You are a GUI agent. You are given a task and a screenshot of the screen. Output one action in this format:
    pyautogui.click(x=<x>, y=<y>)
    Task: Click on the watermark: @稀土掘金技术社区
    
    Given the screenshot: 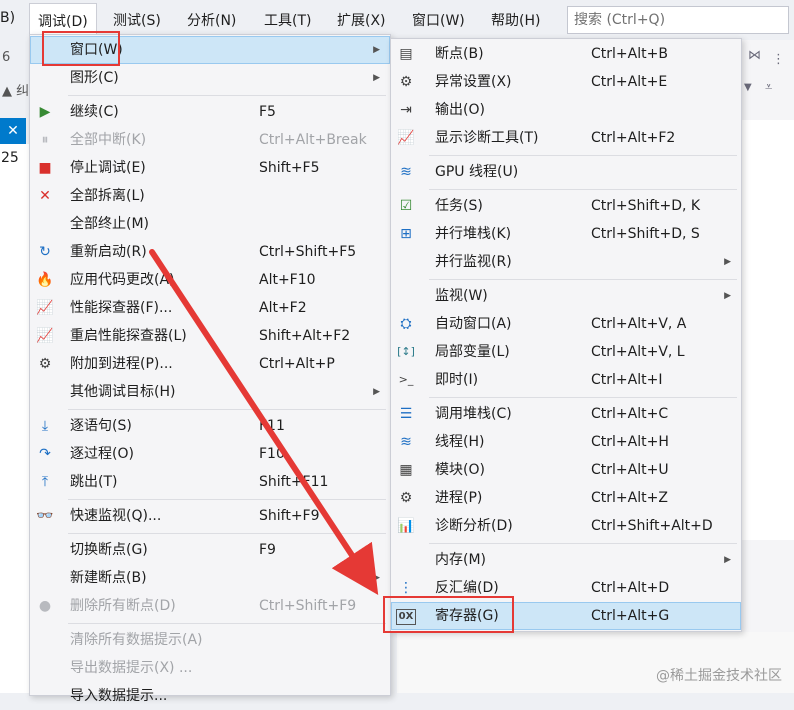 What is the action you would take?
    pyautogui.click(x=719, y=676)
    